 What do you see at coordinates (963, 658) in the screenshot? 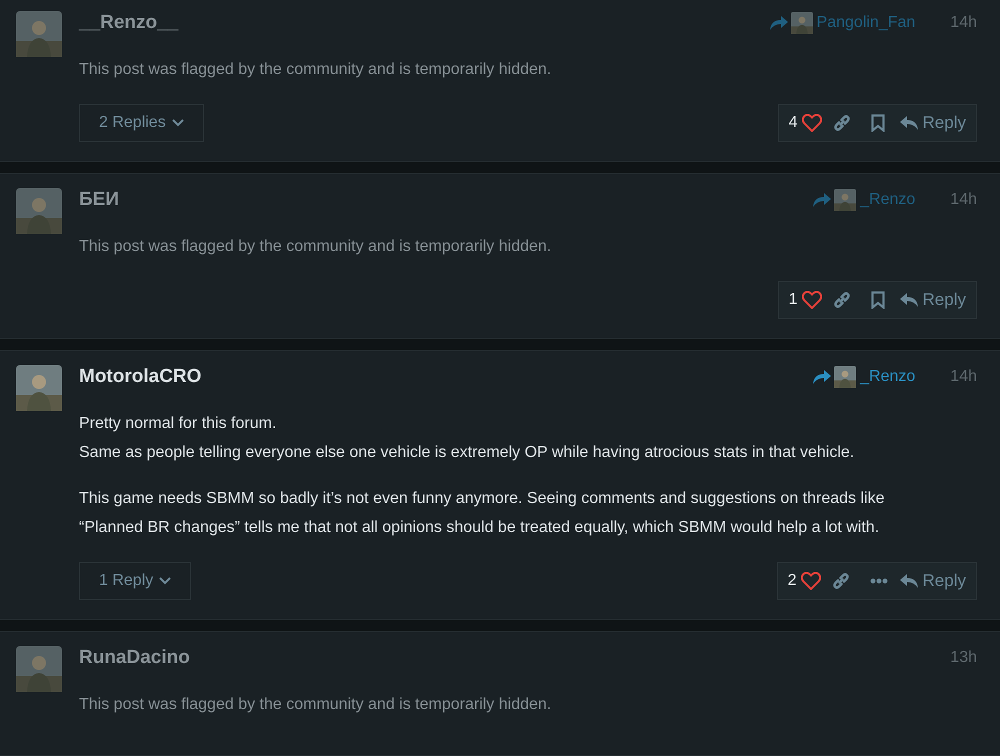
I see `post-time: 13h` at bounding box center [963, 658].